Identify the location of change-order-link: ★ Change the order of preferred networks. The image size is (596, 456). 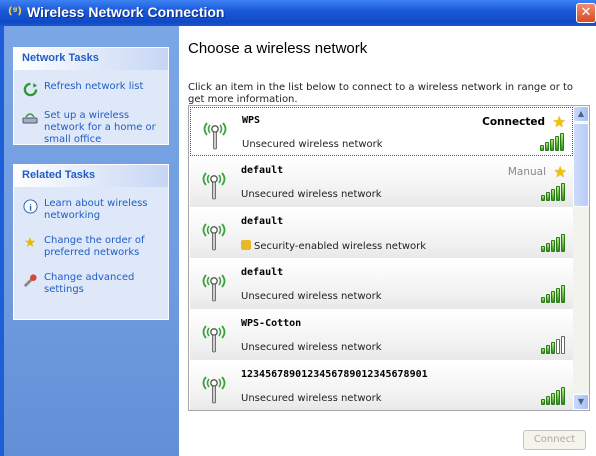
(93, 247).